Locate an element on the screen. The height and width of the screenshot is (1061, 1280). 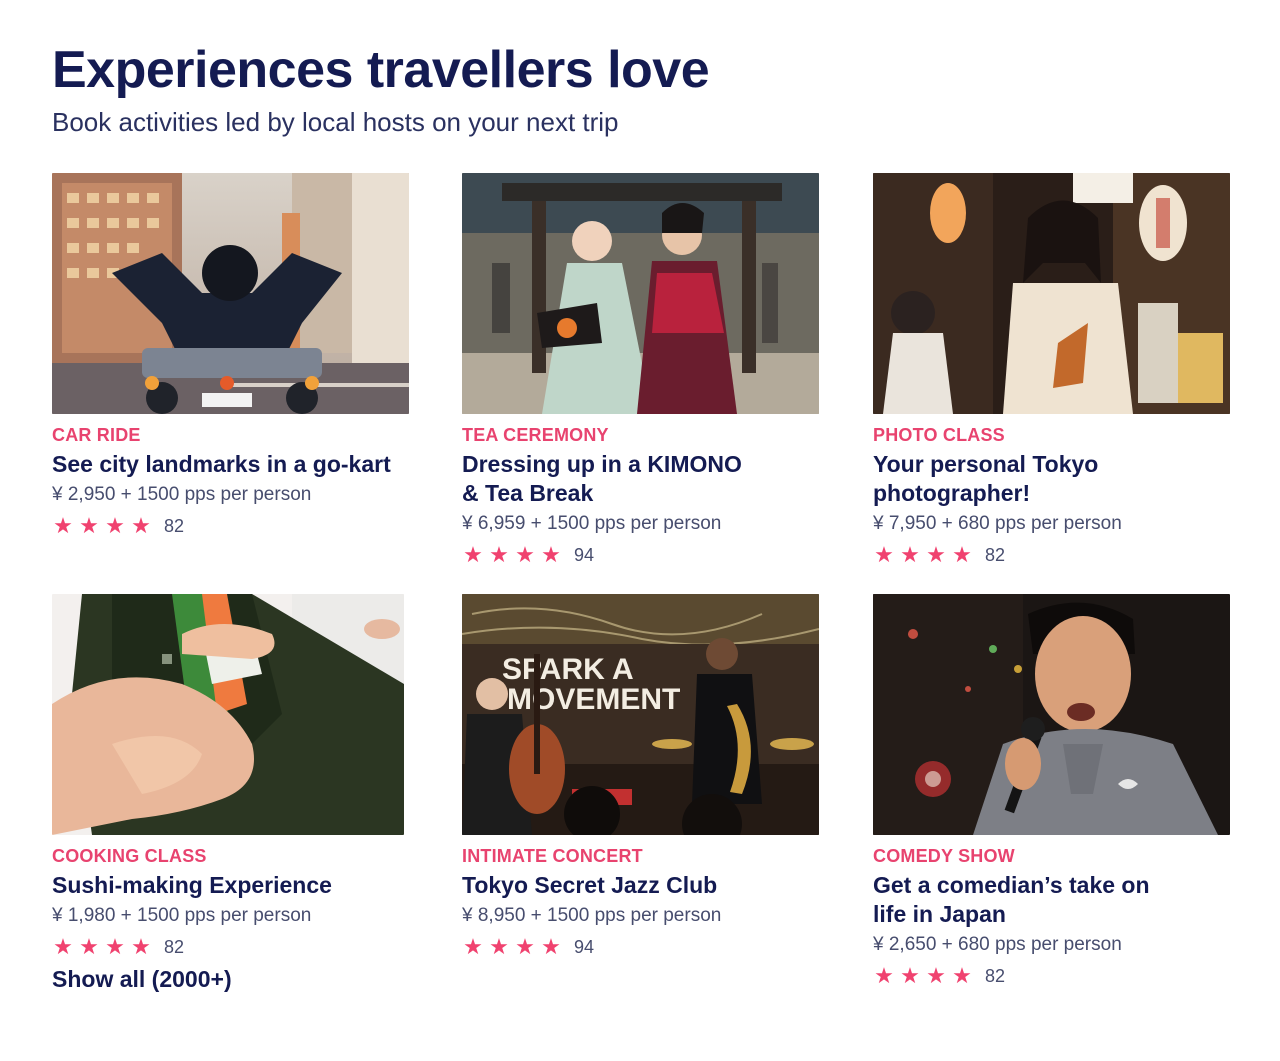
card-title: Dressing up in a KIMONO & Tea Break is located at coordinates (612, 479).